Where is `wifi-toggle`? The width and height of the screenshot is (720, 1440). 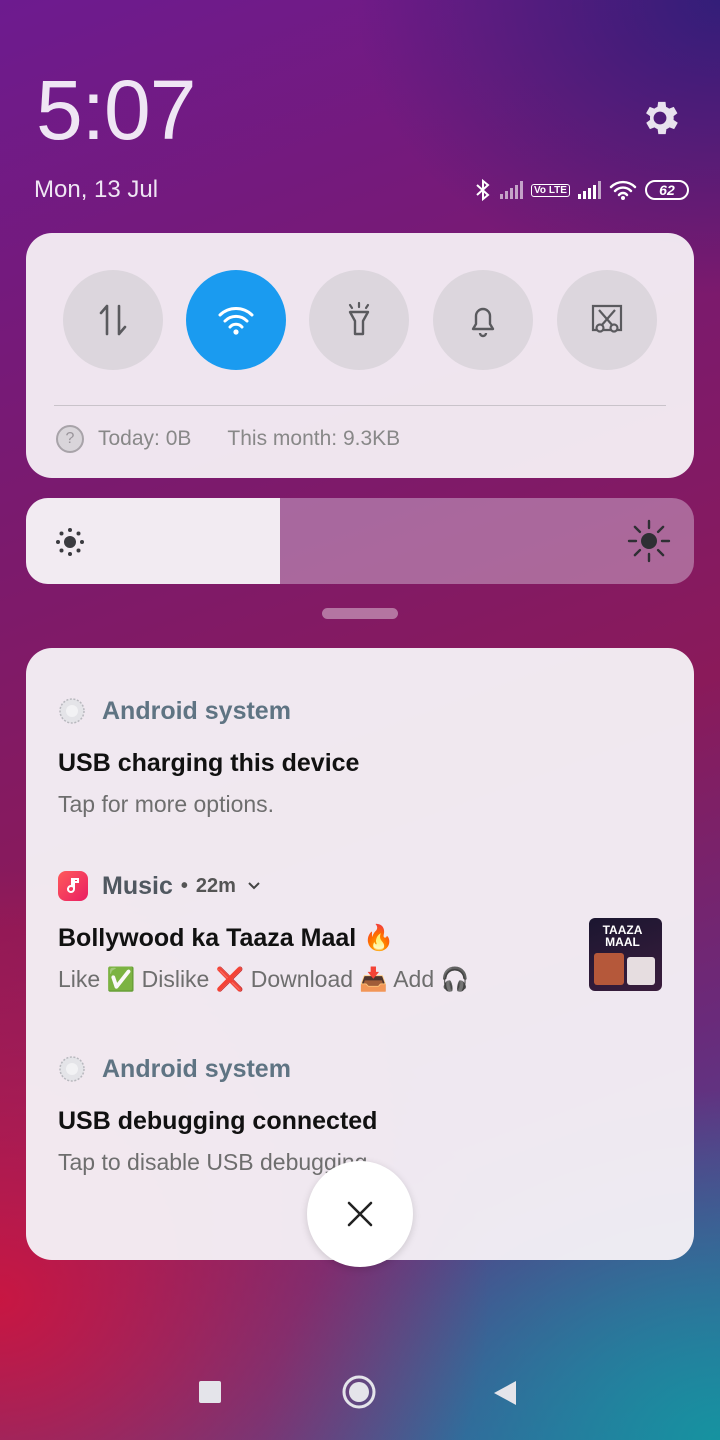
wifi-toggle is located at coordinates (236, 320).